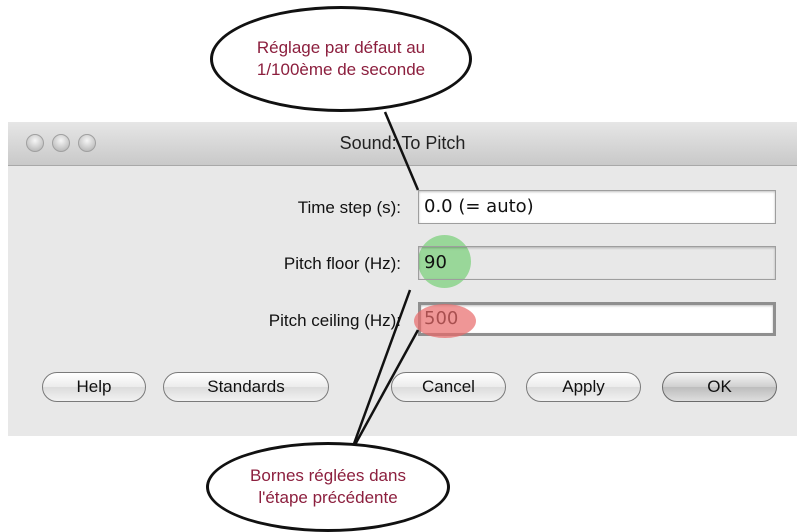 This screenshot has height=532, width=797. I want to click on floor-callout-pointer, so click(380, 371).